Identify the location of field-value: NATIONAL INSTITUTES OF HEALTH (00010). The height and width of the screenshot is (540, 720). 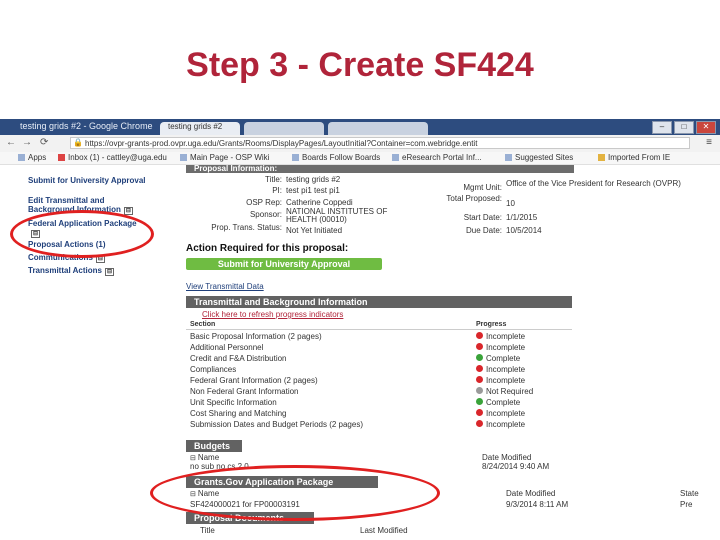
(337, 215).